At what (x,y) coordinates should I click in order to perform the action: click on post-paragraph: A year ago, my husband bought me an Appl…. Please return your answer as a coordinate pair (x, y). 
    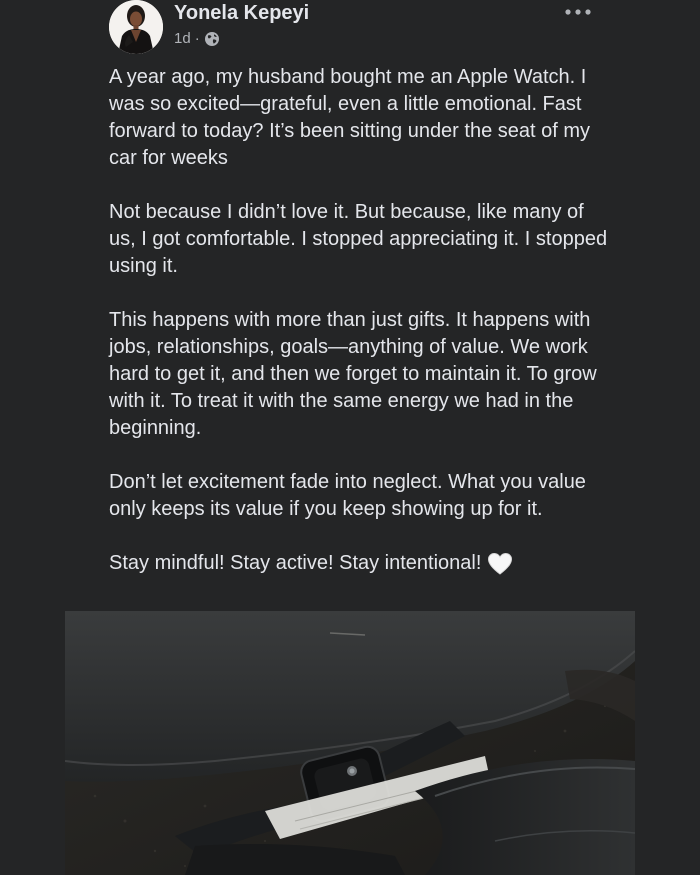
    Looking at the image, I should click on (350, 117).